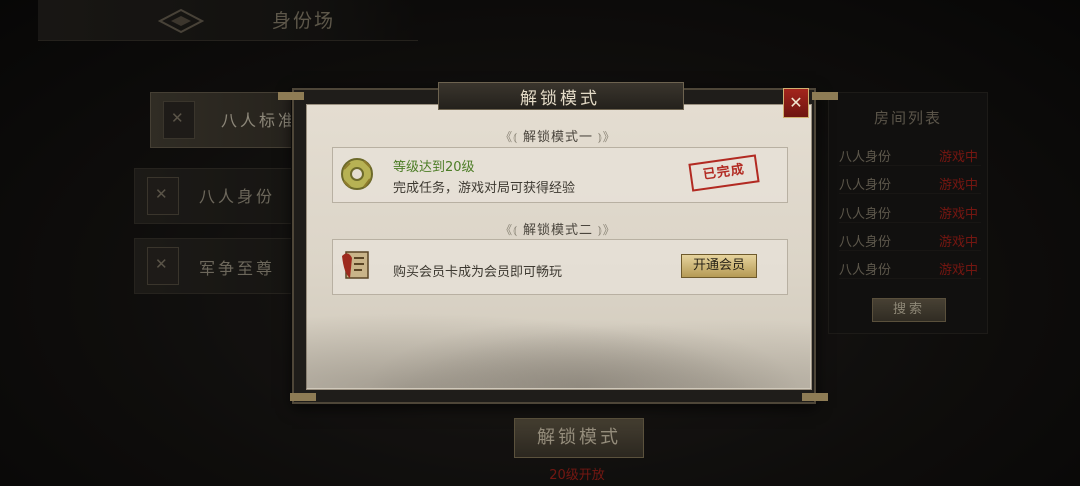 The height and width of the screenshot is (486, 1080). Describe the element at coordinates (478, 272) in the screenshot. I see `unlock-description-2: 购买会员卡成为会员即可畅玩` at that location.